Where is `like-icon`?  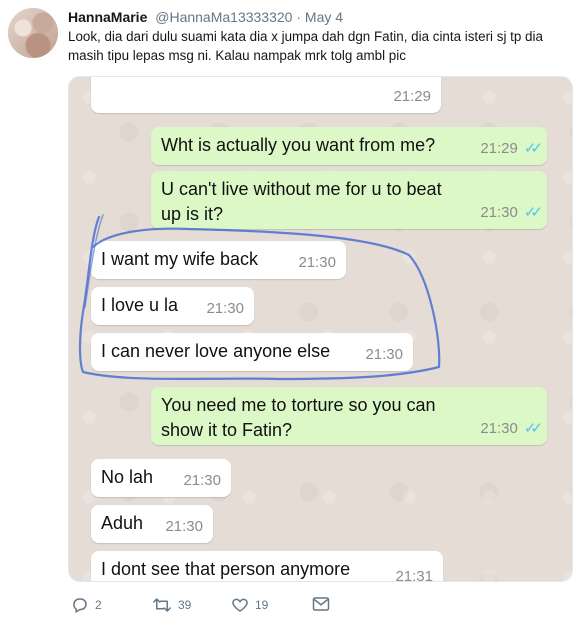 like-icon is located at coordinates (240, 605).